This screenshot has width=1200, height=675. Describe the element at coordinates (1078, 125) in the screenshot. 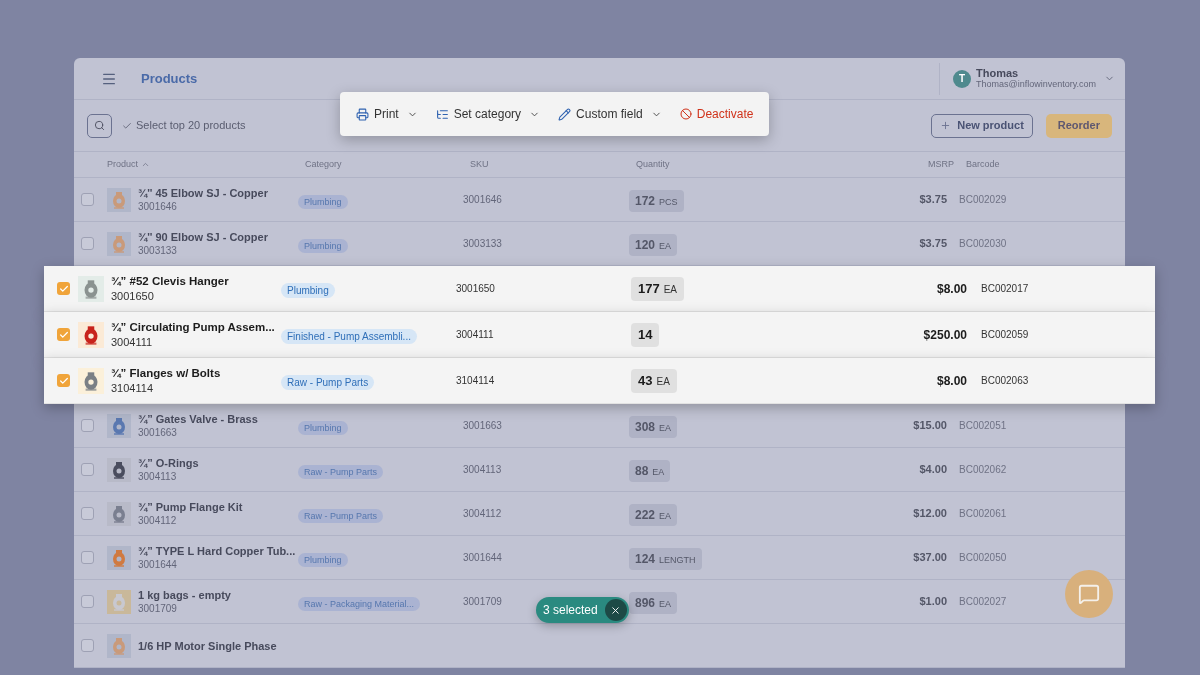

I see `reorder-button: Reorder` at that location.